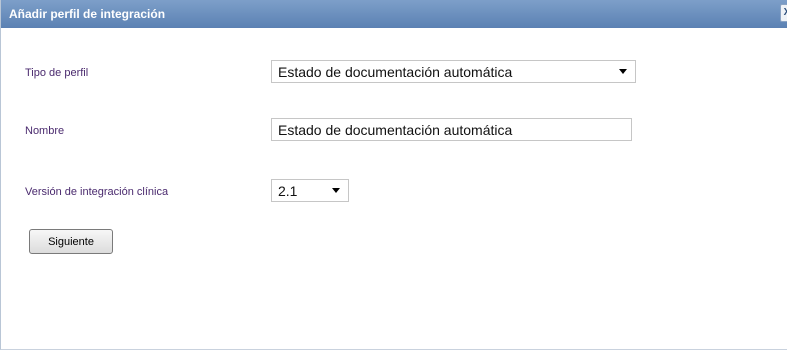 The width and height of the screenshot is (787, 350). Describe the element at coordinates (97, 192) in the screenshot. I see `clinical-version-label: Versión de integración clínica` at that location.